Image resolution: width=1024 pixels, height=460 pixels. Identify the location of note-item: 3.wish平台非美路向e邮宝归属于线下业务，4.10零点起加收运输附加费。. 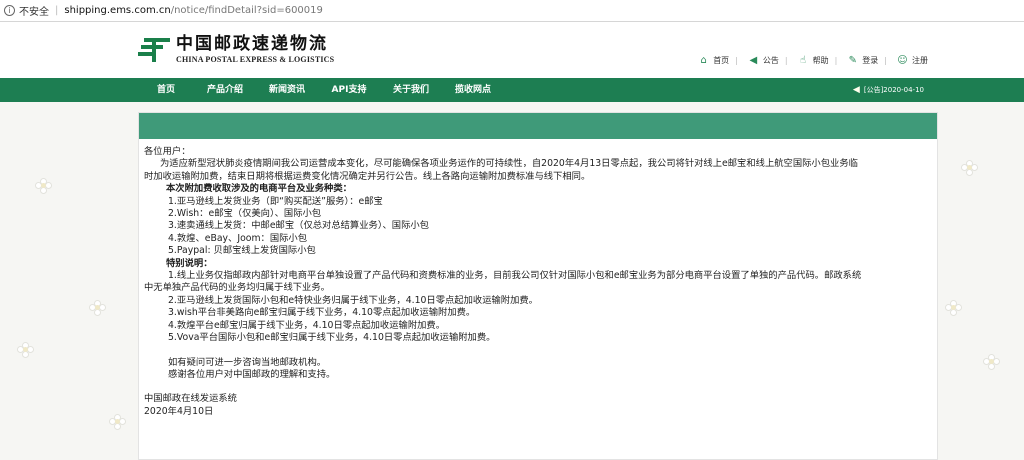
(322, 313).